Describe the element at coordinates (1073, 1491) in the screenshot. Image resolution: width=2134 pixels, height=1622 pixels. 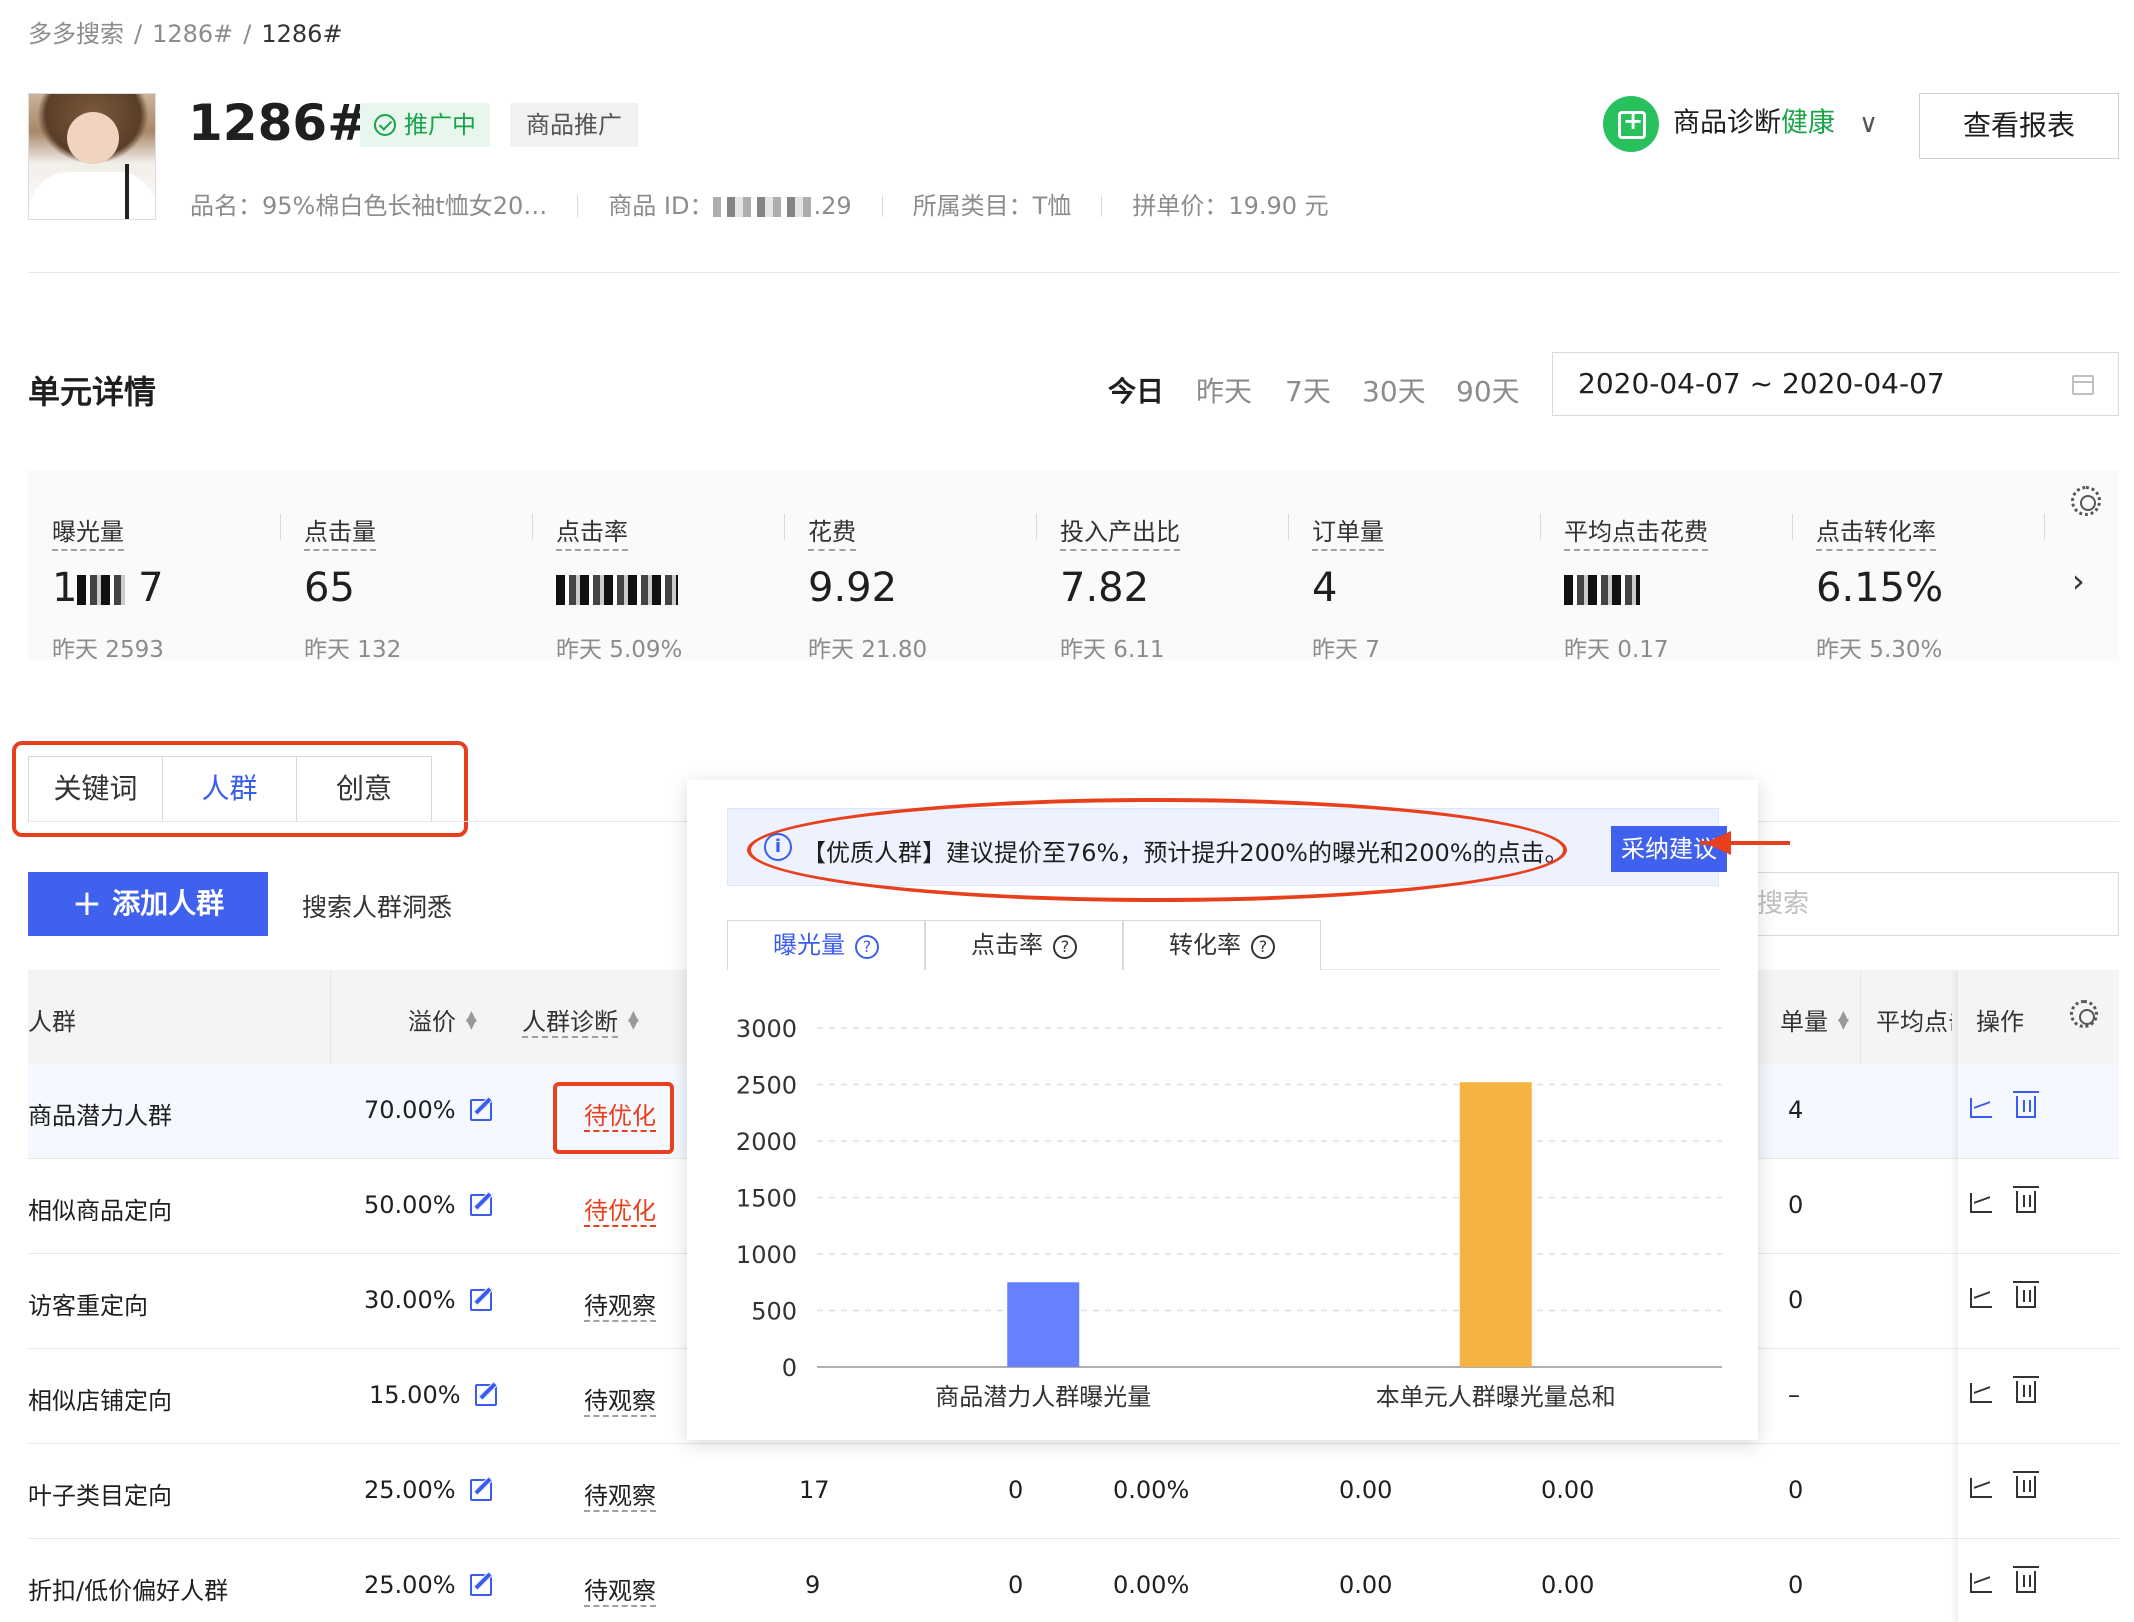
I see `table-row: 叶子类目定向 25.00% 待观察 17 0 0.00% 0.00 0.00 0` at that location.